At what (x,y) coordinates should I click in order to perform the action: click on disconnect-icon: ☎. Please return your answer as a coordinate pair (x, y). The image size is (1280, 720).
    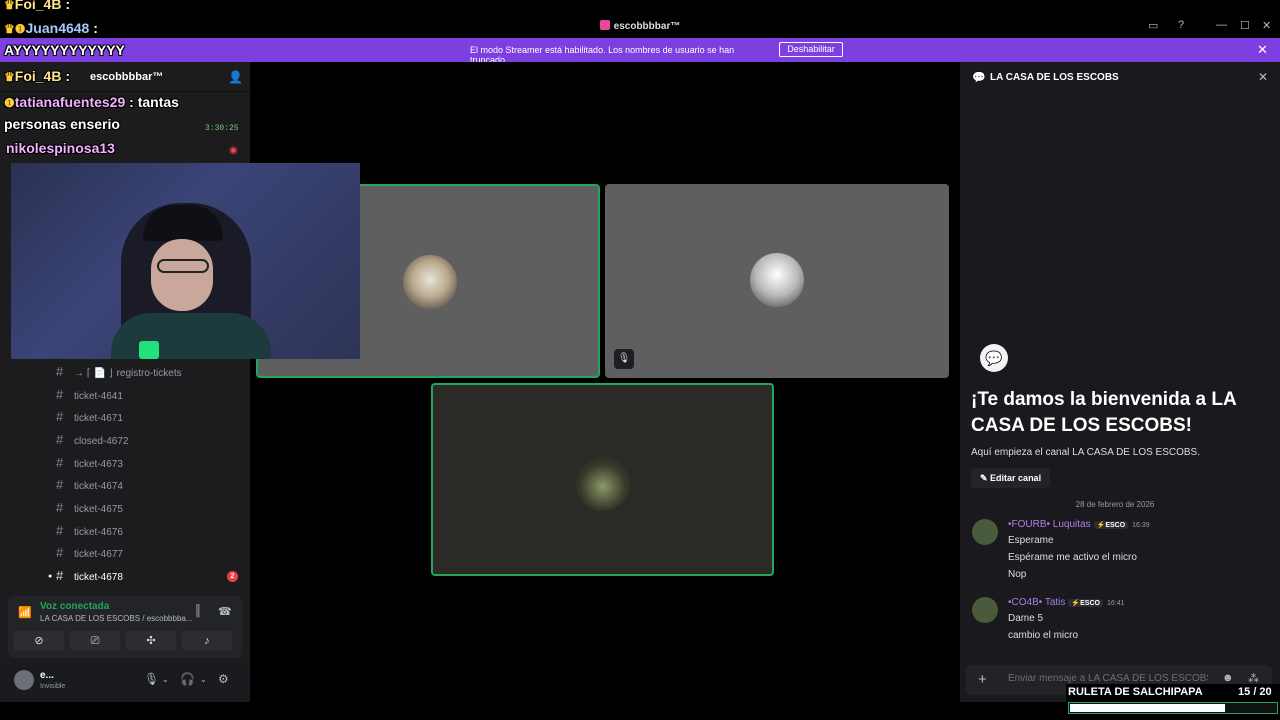
    Looking at the image, I should click on (225, 611).